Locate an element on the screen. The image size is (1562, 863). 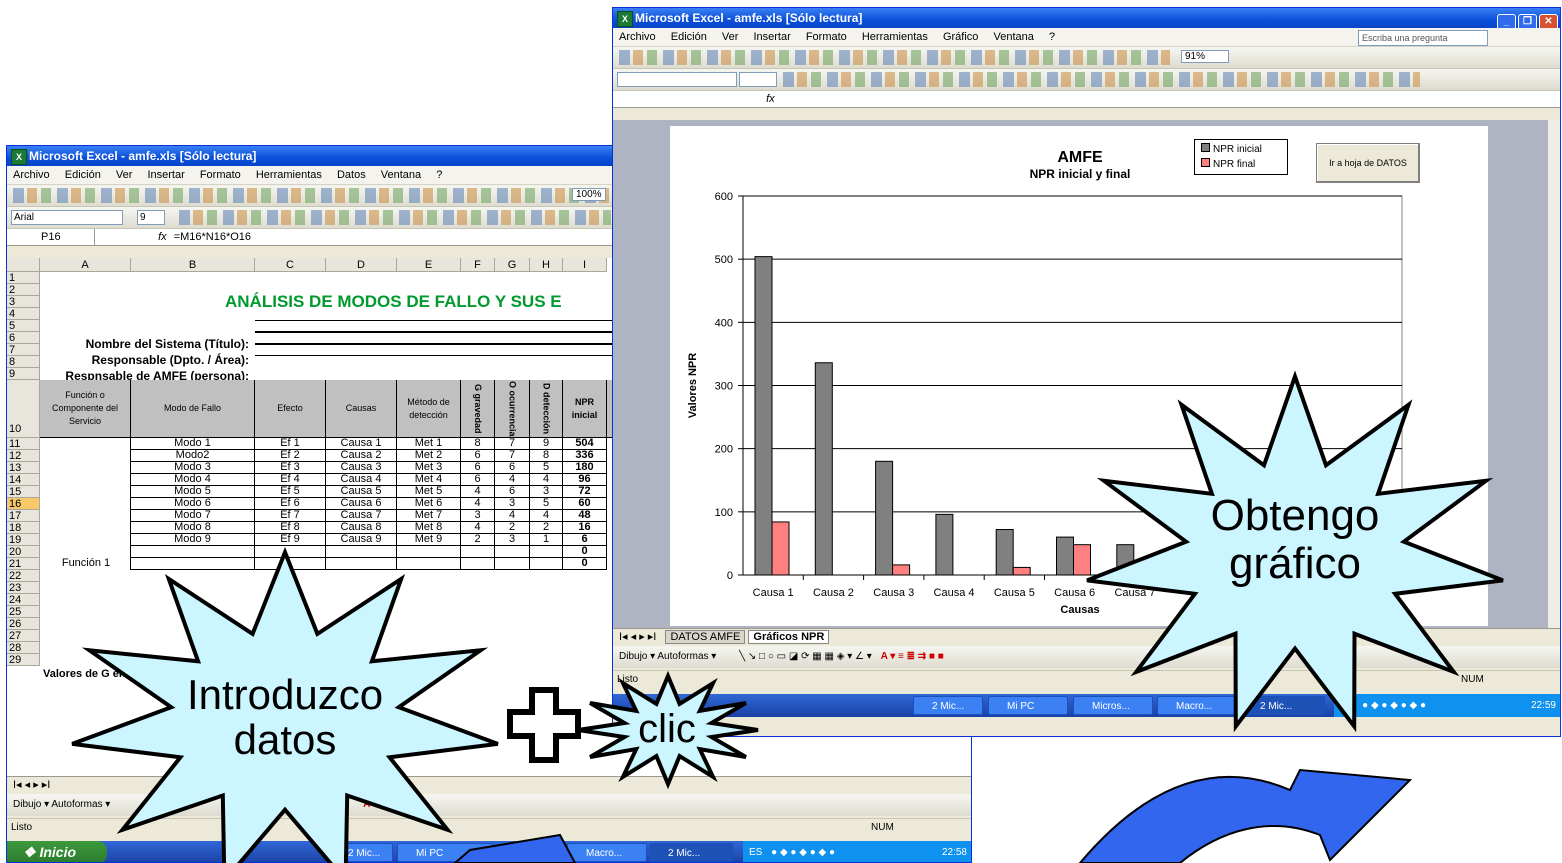
menu-insertar: Insertar is located at coordinates (771, 37).